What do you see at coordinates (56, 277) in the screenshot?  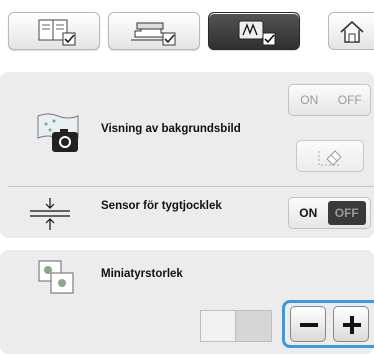 I see `thumbnail-icon` at bounding box center [56, 277].